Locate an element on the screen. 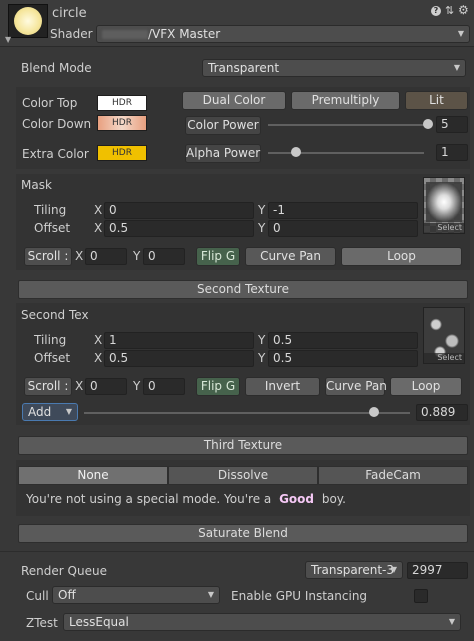 The height and width of the screenshot is (641, 474). second-tiling-x: 1 is located at coordinates (179, 340).